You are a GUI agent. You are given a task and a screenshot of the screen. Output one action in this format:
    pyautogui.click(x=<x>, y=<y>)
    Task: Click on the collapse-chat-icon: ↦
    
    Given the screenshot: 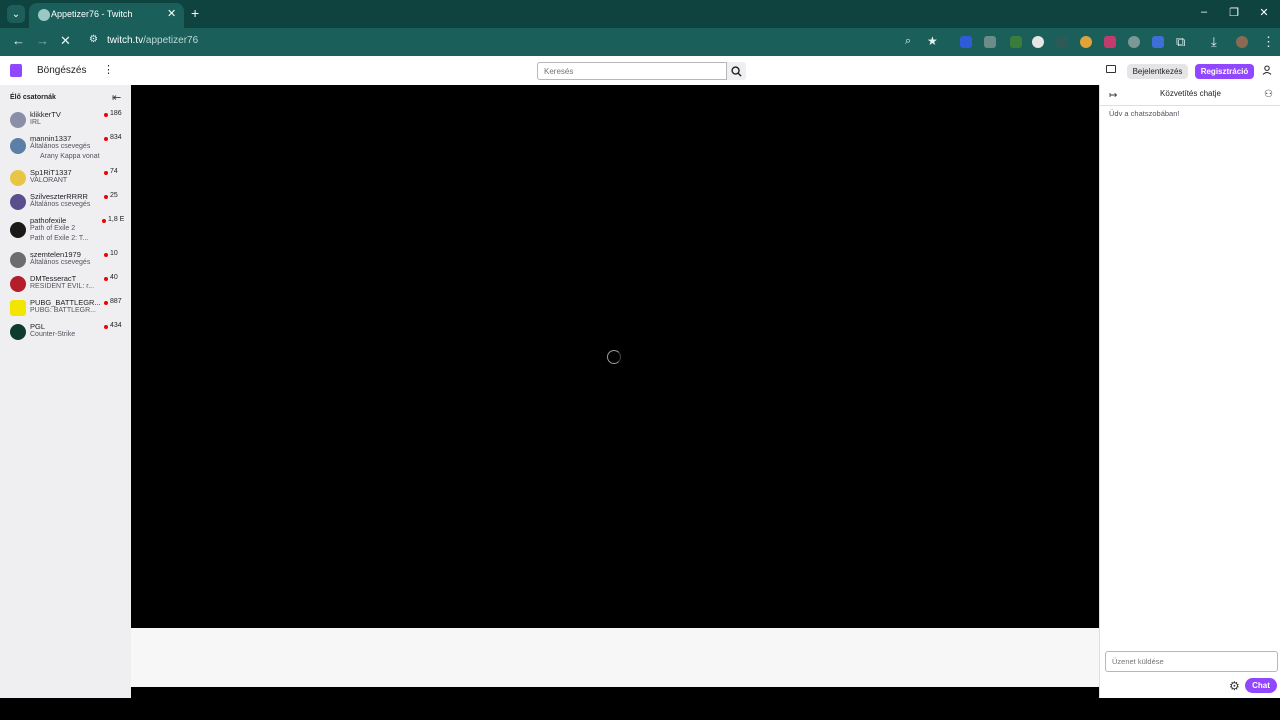 What is the action you would take?
    pyautogui.click(x=1113, y=95)
    